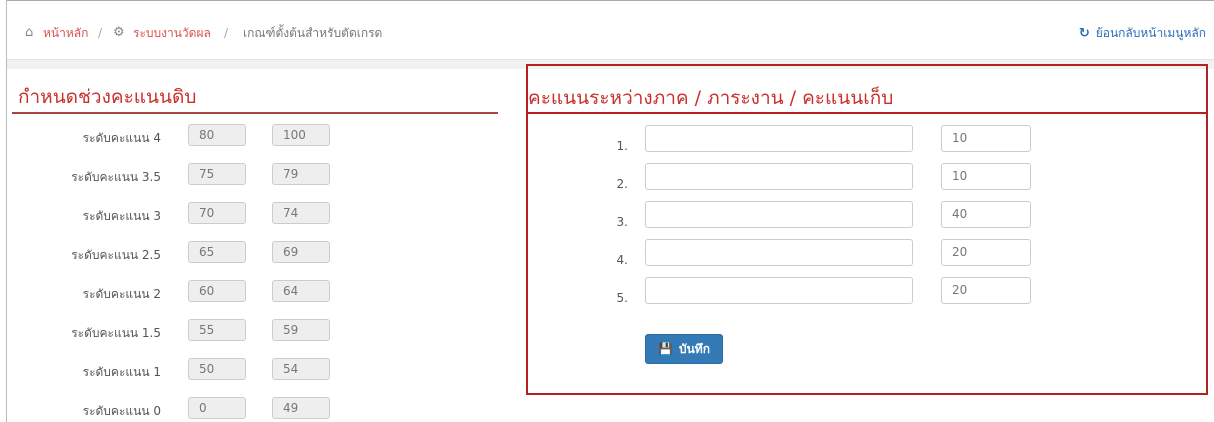 This screenshot has width=1214, height=422. I want to click on grade-min-input: 0, so click(217, 408).